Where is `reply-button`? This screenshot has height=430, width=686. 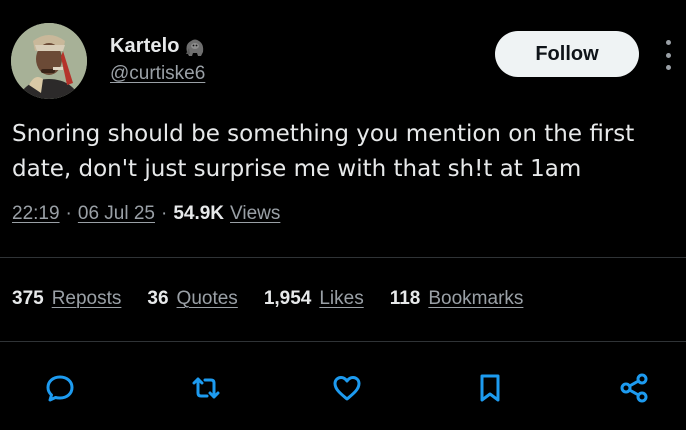
reply-button is located at coordinates (60, 388).